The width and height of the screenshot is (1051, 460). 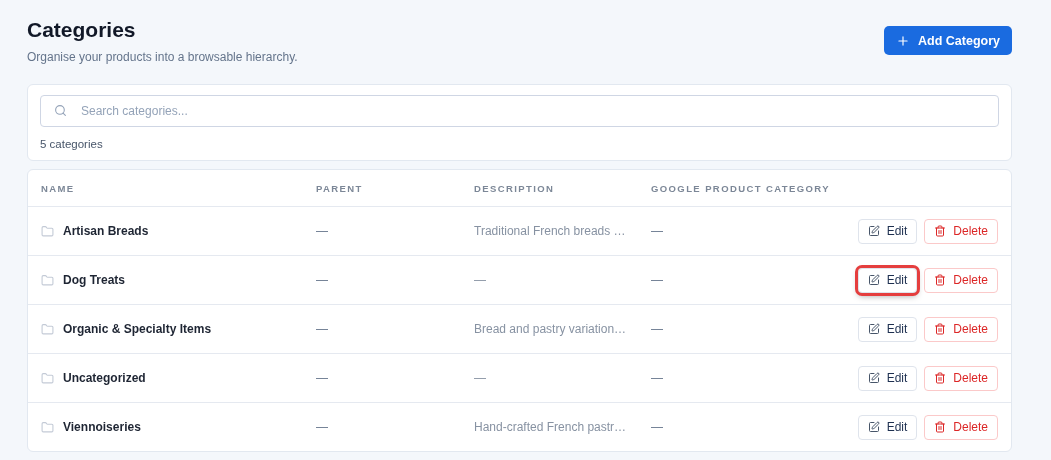 What do you see at coordinates (82, 30) in the screenshot?
I see `page-title: Categories` at bounding box center [82, 30].